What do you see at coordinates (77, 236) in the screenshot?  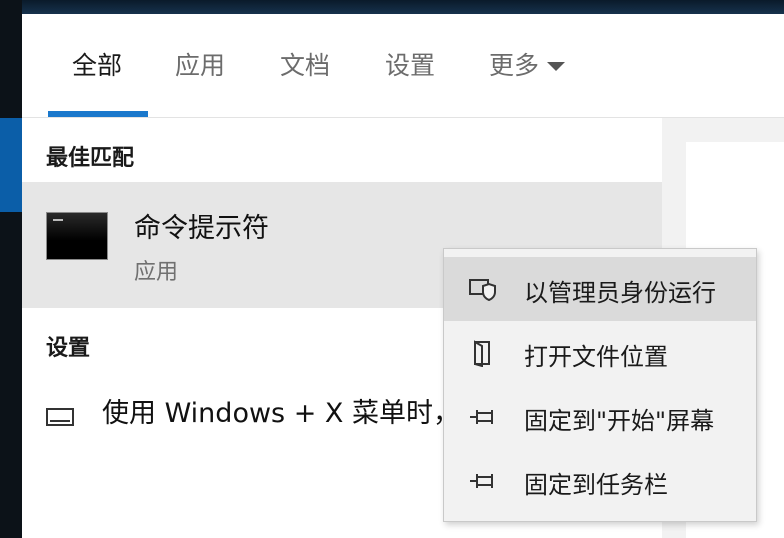 I see `command-prompt-icon` at bounding box center [77, 236].